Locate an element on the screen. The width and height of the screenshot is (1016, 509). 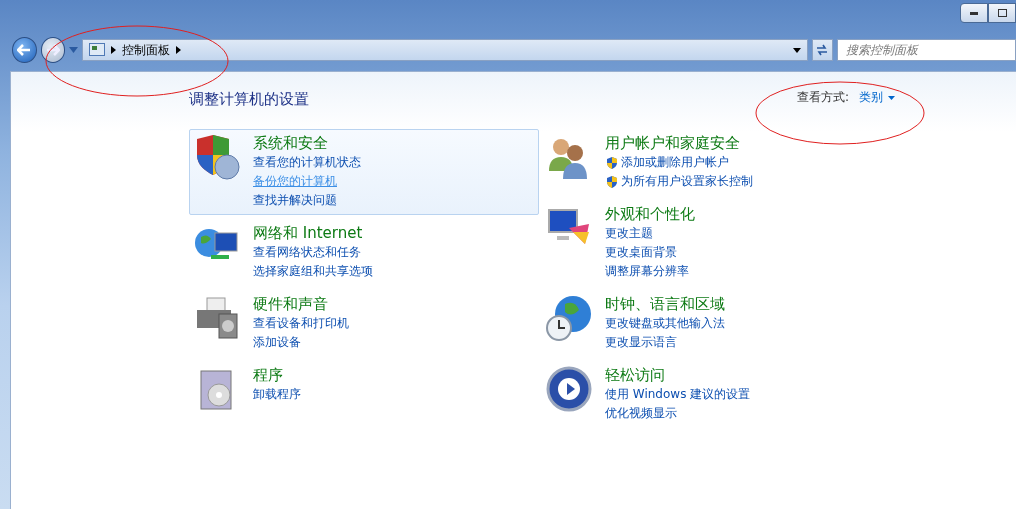
task-link: 选择家庭组和共享选项 is located at coordinates (313, 271).